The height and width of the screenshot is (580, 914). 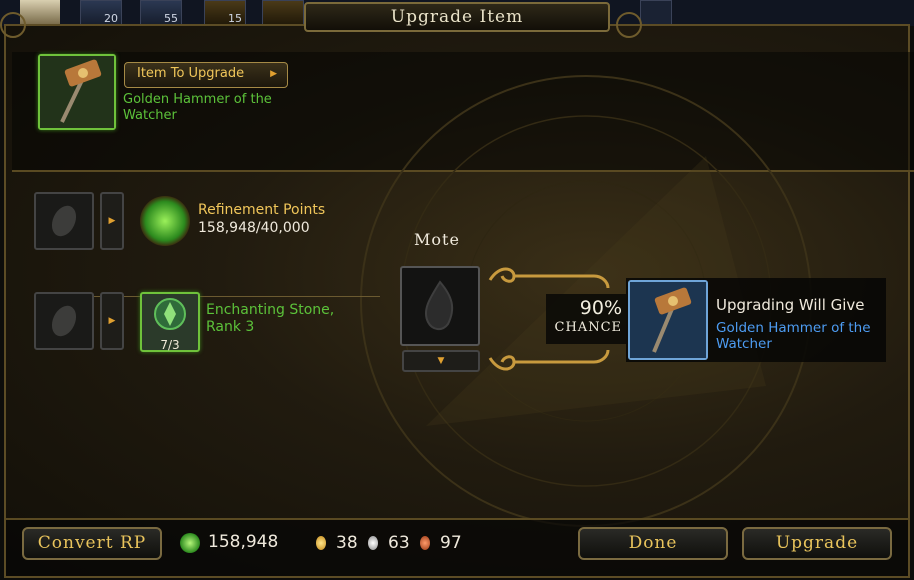 What do you see at coordinates (321, 543) in the screenshot?
I see `gold-coin-icon` at bounding box center [321, 543].